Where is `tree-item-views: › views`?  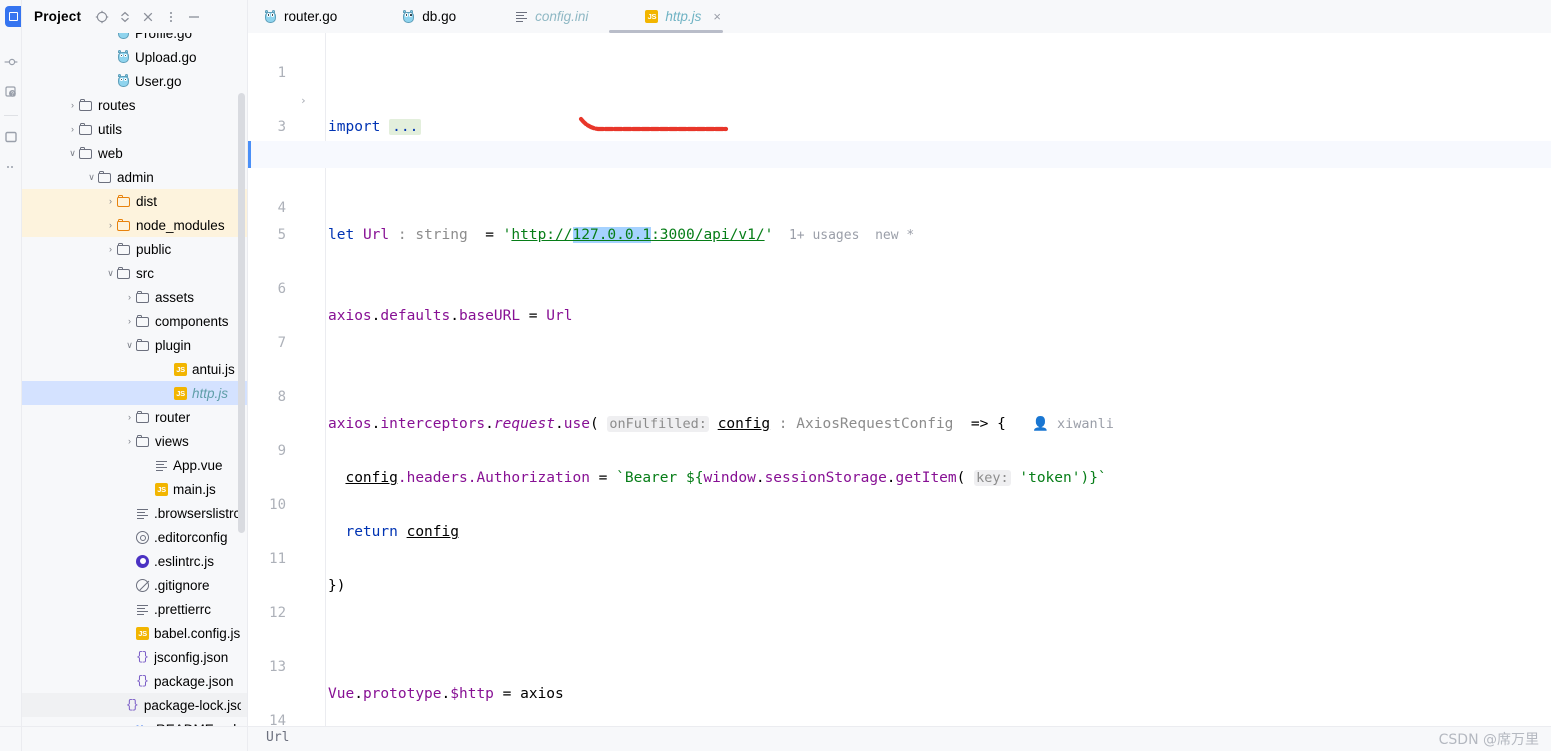
tree-item-views: › views is located at coordinates (134, 441).